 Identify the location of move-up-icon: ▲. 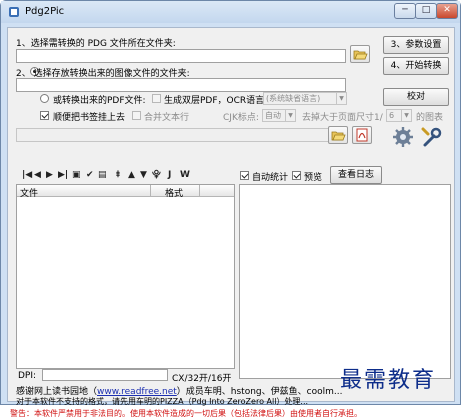
(131, 175).